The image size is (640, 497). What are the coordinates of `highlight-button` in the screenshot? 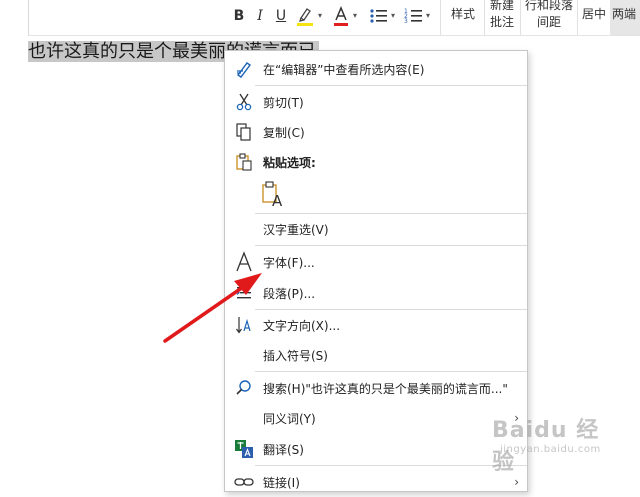 It's located at (305, 16).